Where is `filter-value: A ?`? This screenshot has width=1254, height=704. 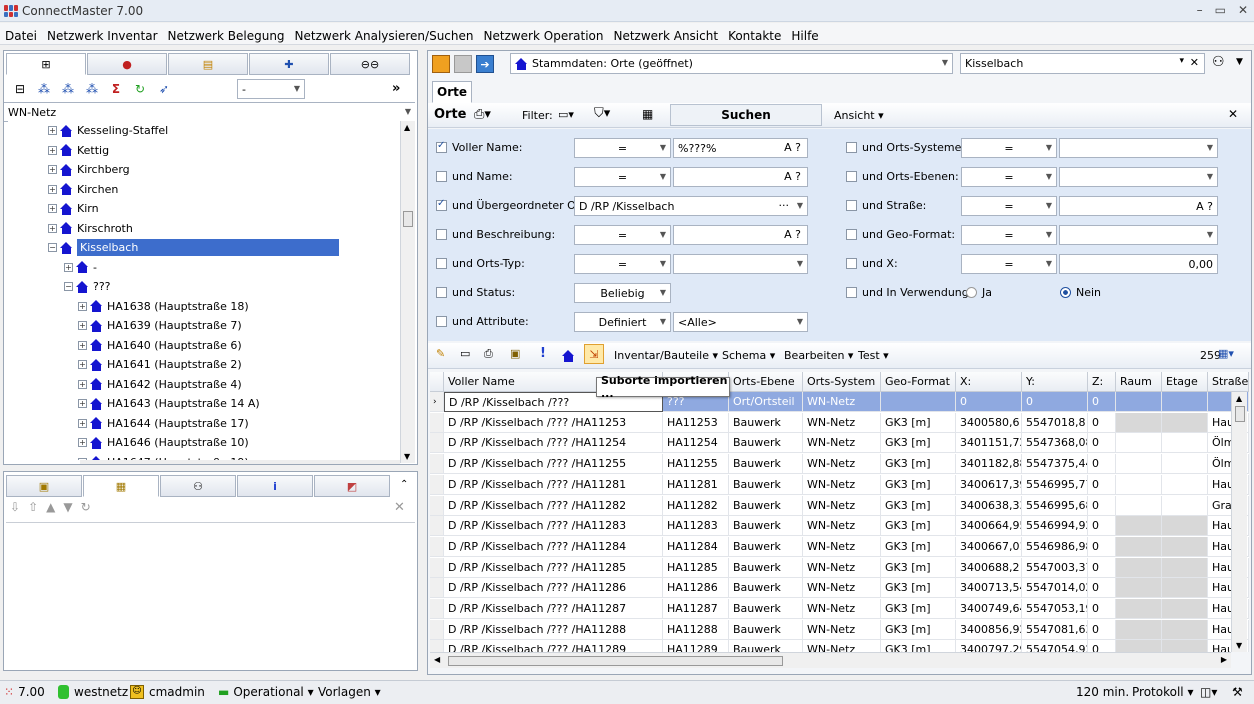 filter-value: A ? is located at coordinates (740, 235).